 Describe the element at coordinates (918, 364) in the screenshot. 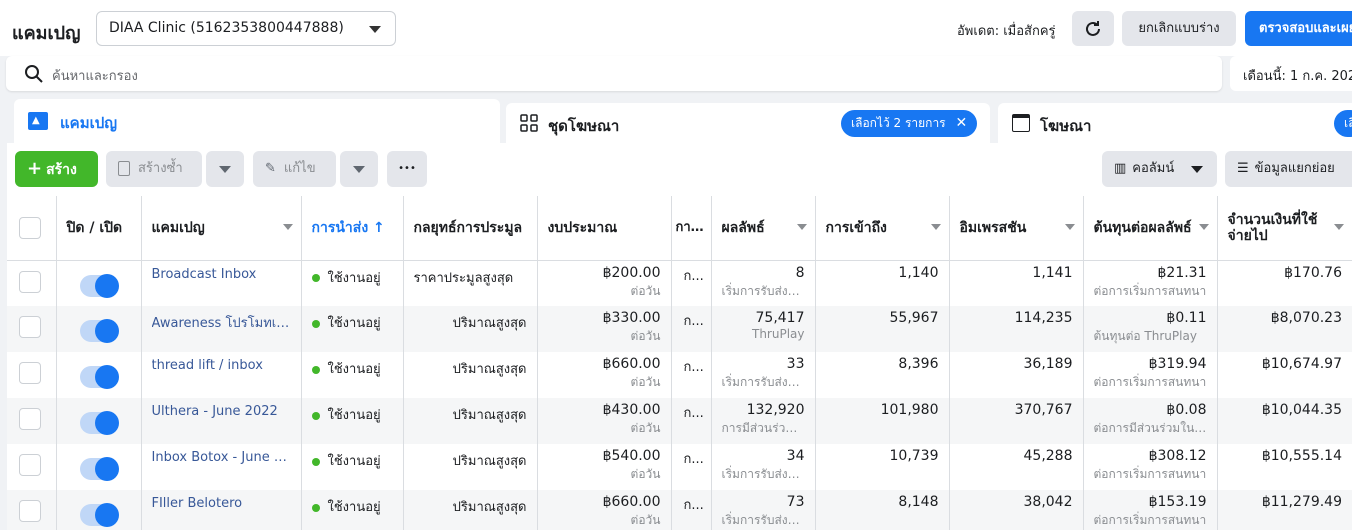

I see `reach-value: 8,396` at that location.